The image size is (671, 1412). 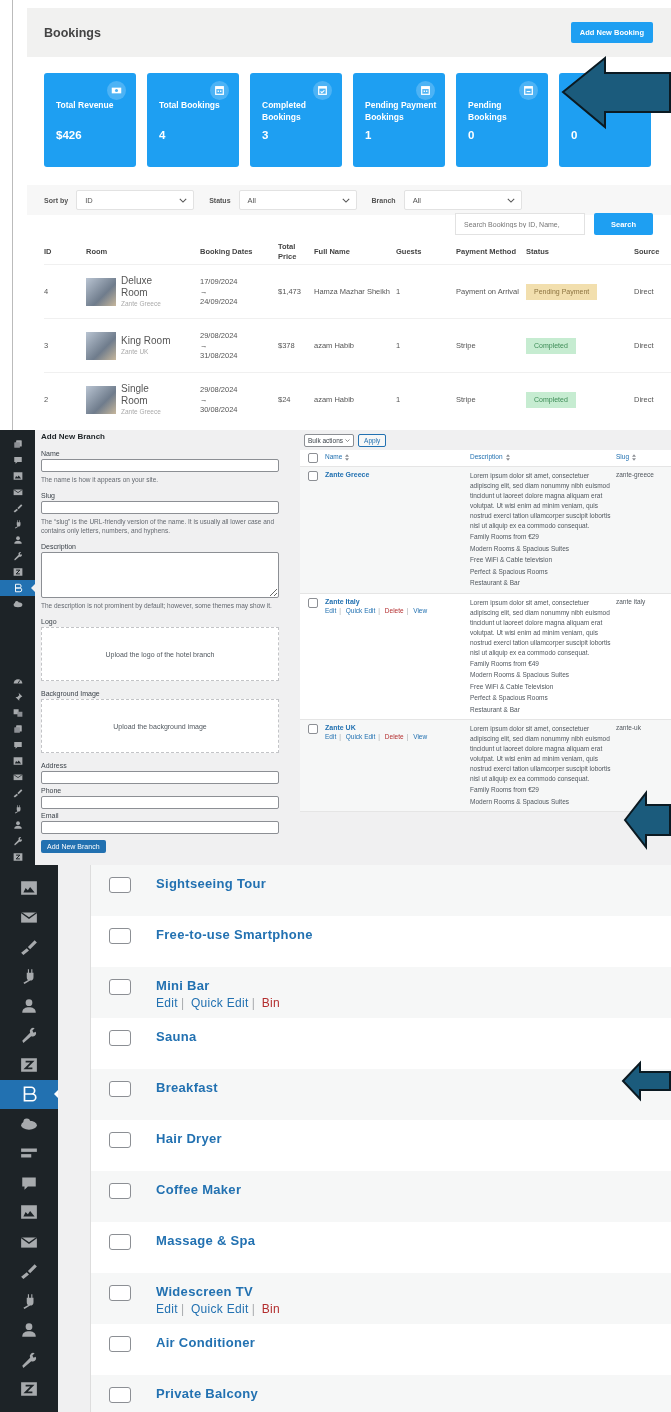 I want to click on card-label: Total Bookings, so click(x=190, y=105).